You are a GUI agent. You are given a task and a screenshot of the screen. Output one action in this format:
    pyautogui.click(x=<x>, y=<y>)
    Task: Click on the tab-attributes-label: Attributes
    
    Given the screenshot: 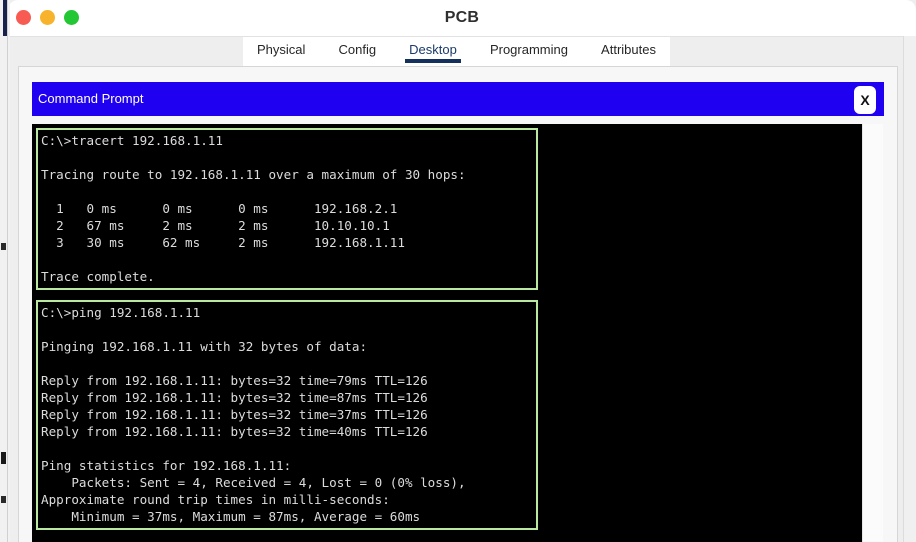 What is the action you would take?
    pyautogui.click(x=628, y=49)
    